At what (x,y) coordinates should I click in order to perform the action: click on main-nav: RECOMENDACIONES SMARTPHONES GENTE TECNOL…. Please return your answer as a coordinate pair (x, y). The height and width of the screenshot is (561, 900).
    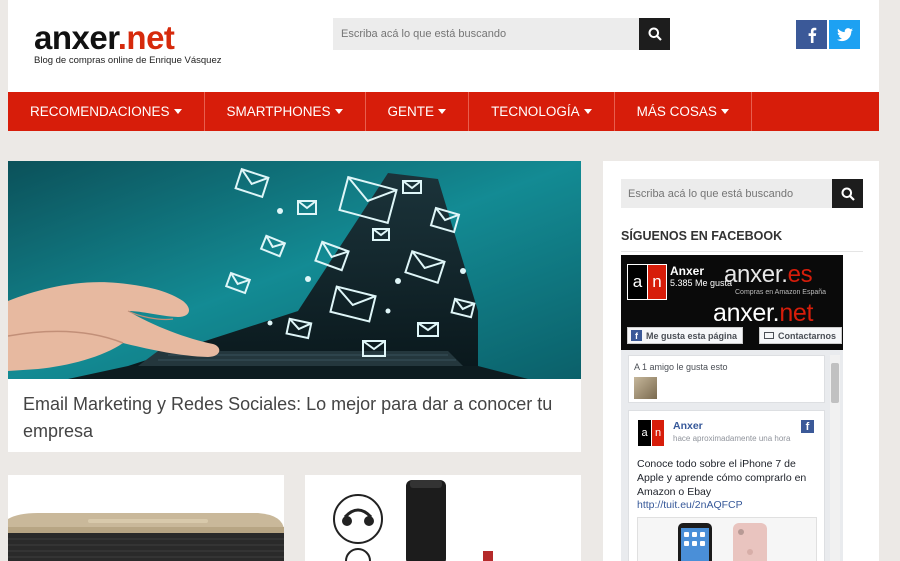
    Looking at the image, I should click on (443, 111).